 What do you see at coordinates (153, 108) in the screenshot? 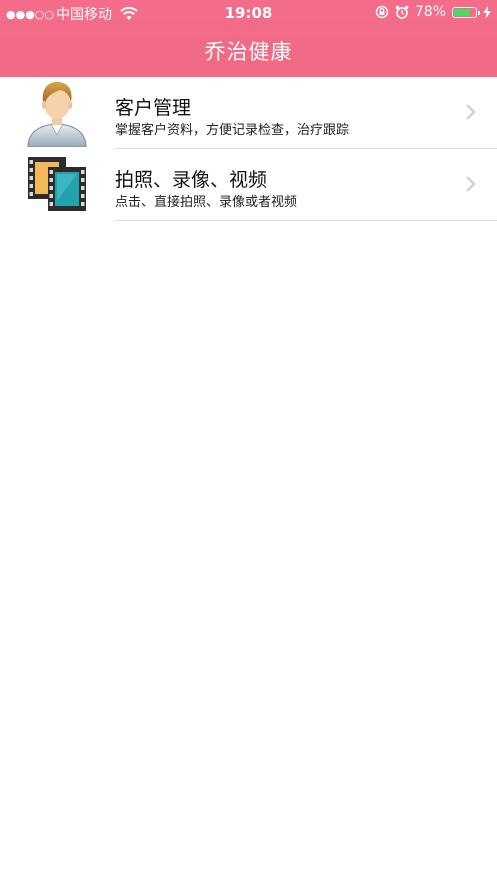
I see `menu-item-title: 客户管理` at bounding box center [153, 108].